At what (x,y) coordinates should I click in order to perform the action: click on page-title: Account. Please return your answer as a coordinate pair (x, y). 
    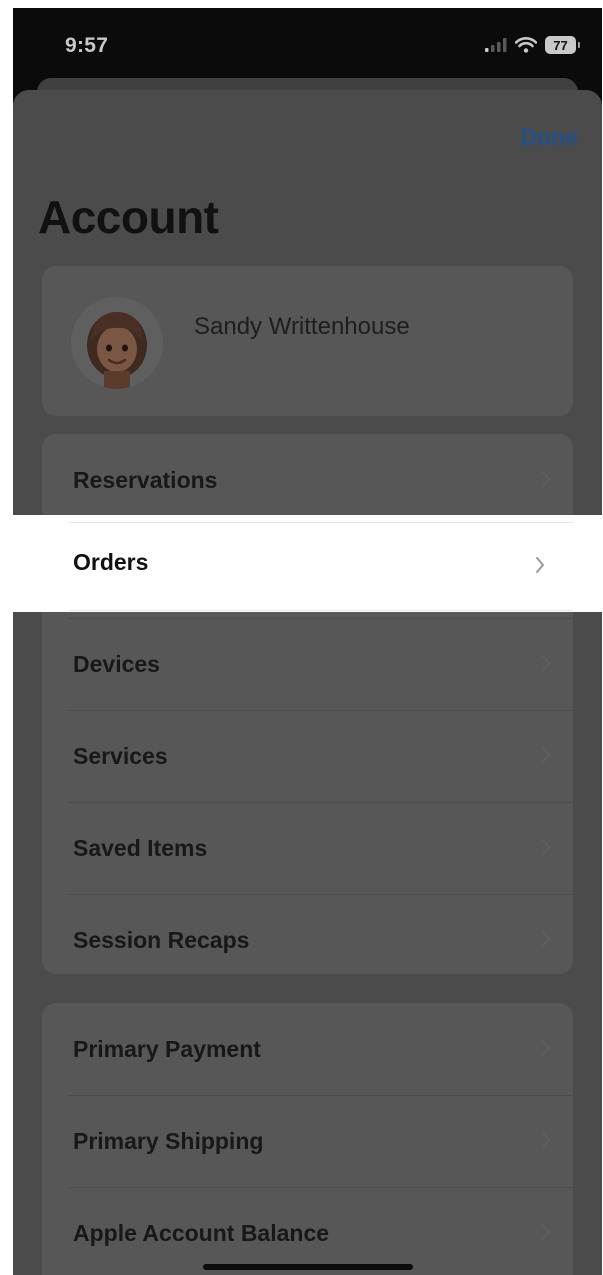
    Looking at the image, I should click on (128, 217).